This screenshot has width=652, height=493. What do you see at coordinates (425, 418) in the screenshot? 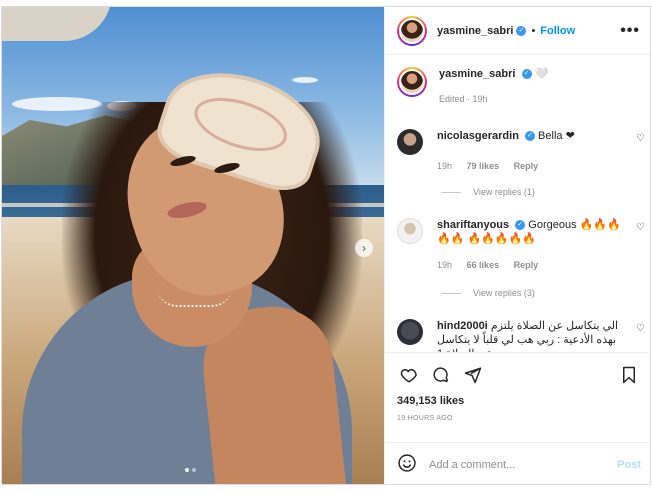
I see `post-timestamp: 19 HOURS AGO` at bounding box center [425, 418].